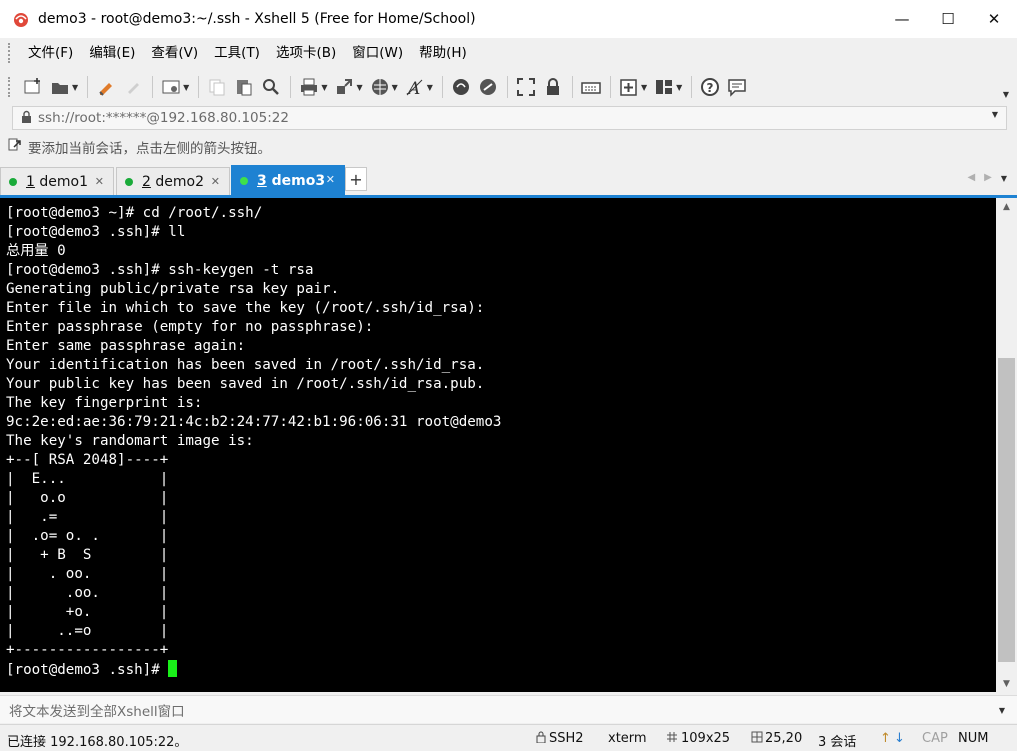 This screenshot has width=1017, height=751. Describe the element at coordinates (133, 87) in the screenshot. I see `disconnect-button` at that location.